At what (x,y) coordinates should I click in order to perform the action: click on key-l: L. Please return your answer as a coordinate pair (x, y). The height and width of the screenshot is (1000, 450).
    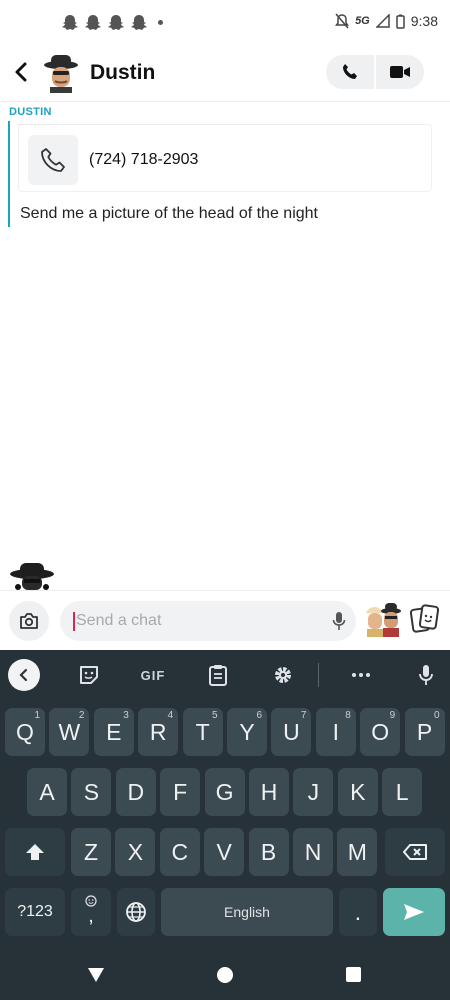
    Looking at the image, I should click on (402, 792).